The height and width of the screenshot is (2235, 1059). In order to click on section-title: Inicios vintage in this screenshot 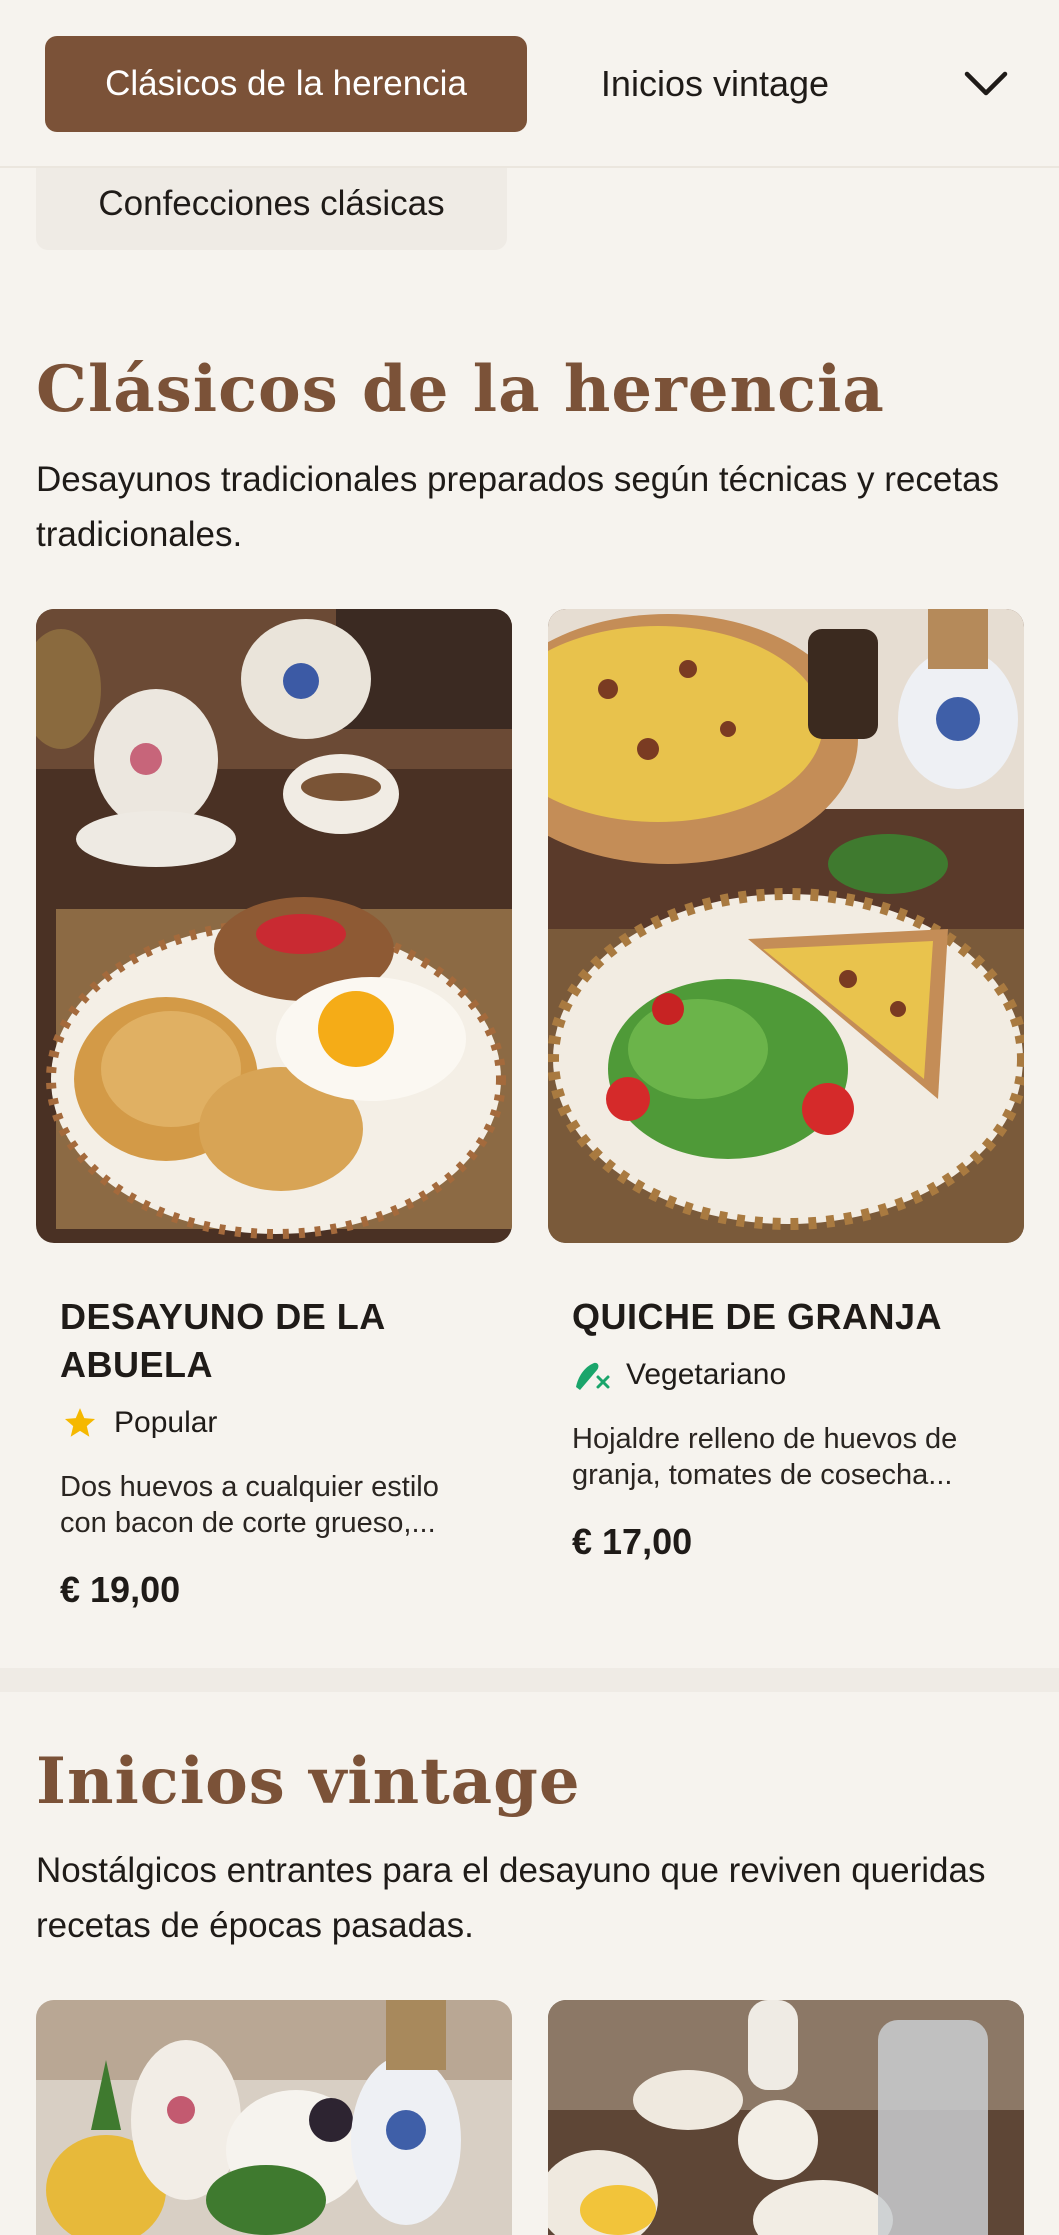, I will do `click(308, 1781)`.